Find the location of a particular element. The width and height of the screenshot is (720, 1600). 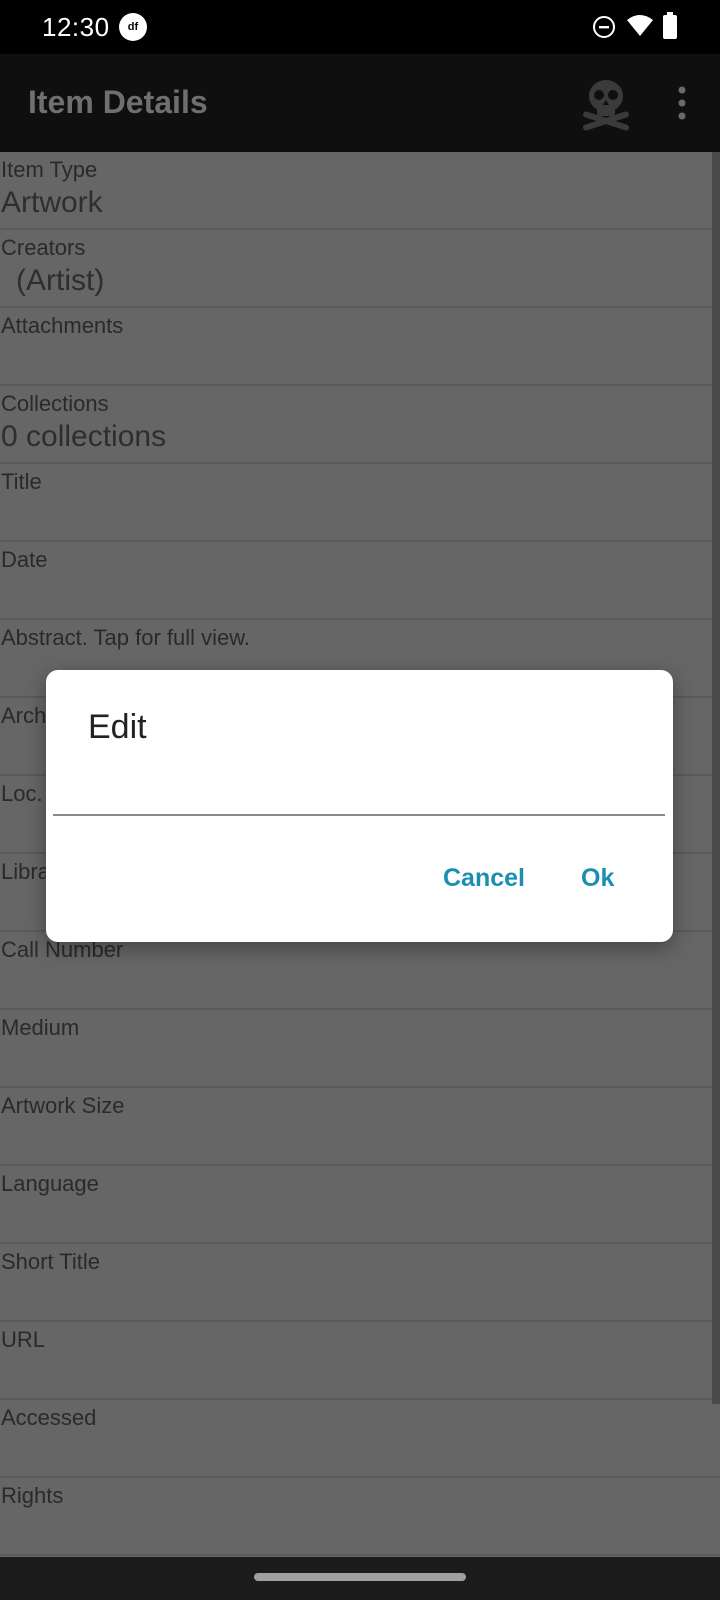

field-value: Artwork is located at coordinates (52, 202).